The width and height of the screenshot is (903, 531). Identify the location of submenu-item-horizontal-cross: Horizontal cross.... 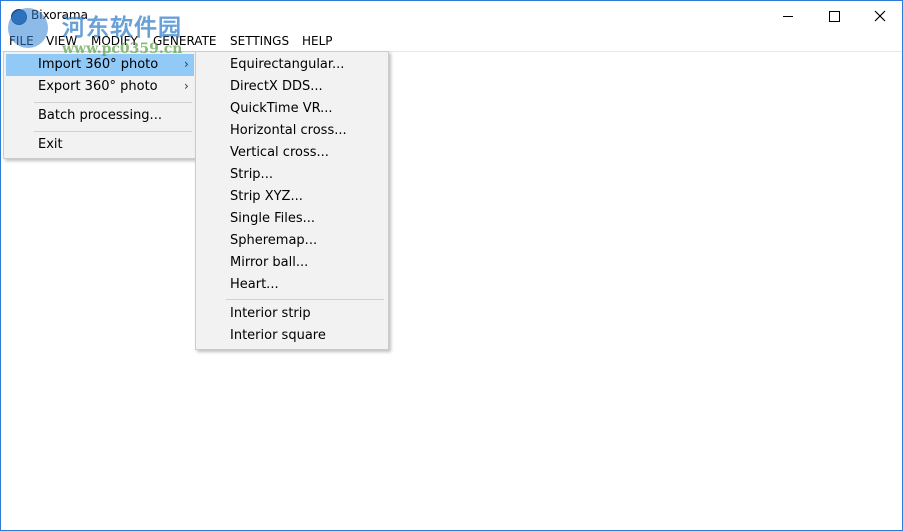
(292, 131).